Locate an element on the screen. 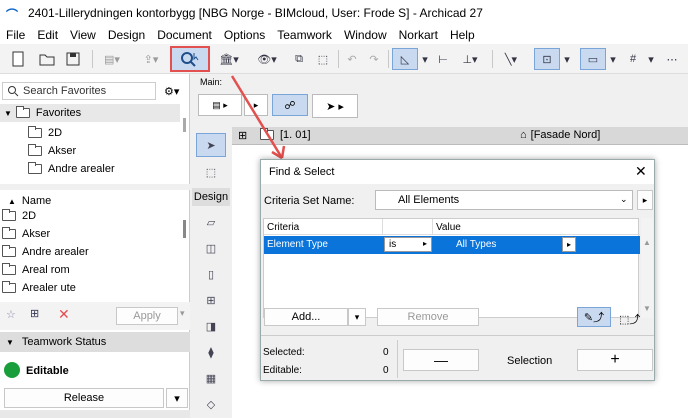  redo-icon: ↷ is located at coordinates (374, 59).